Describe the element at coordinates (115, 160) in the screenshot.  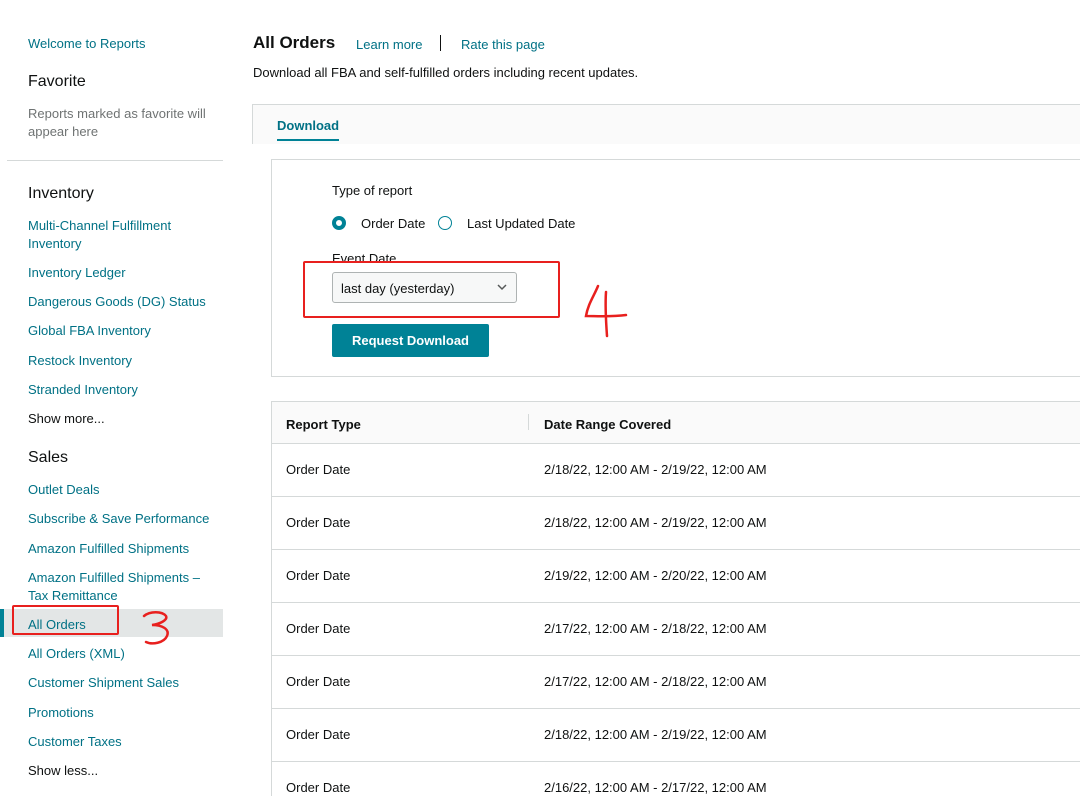
I see `sidebar-divider` at that location.